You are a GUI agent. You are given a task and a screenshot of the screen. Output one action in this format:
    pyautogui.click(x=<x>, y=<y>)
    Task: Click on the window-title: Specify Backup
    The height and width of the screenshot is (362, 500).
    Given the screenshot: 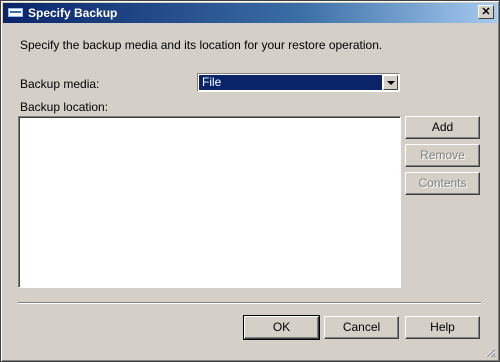 What is the action you would take?
    pyautogui.click(x=73, y=13)
    